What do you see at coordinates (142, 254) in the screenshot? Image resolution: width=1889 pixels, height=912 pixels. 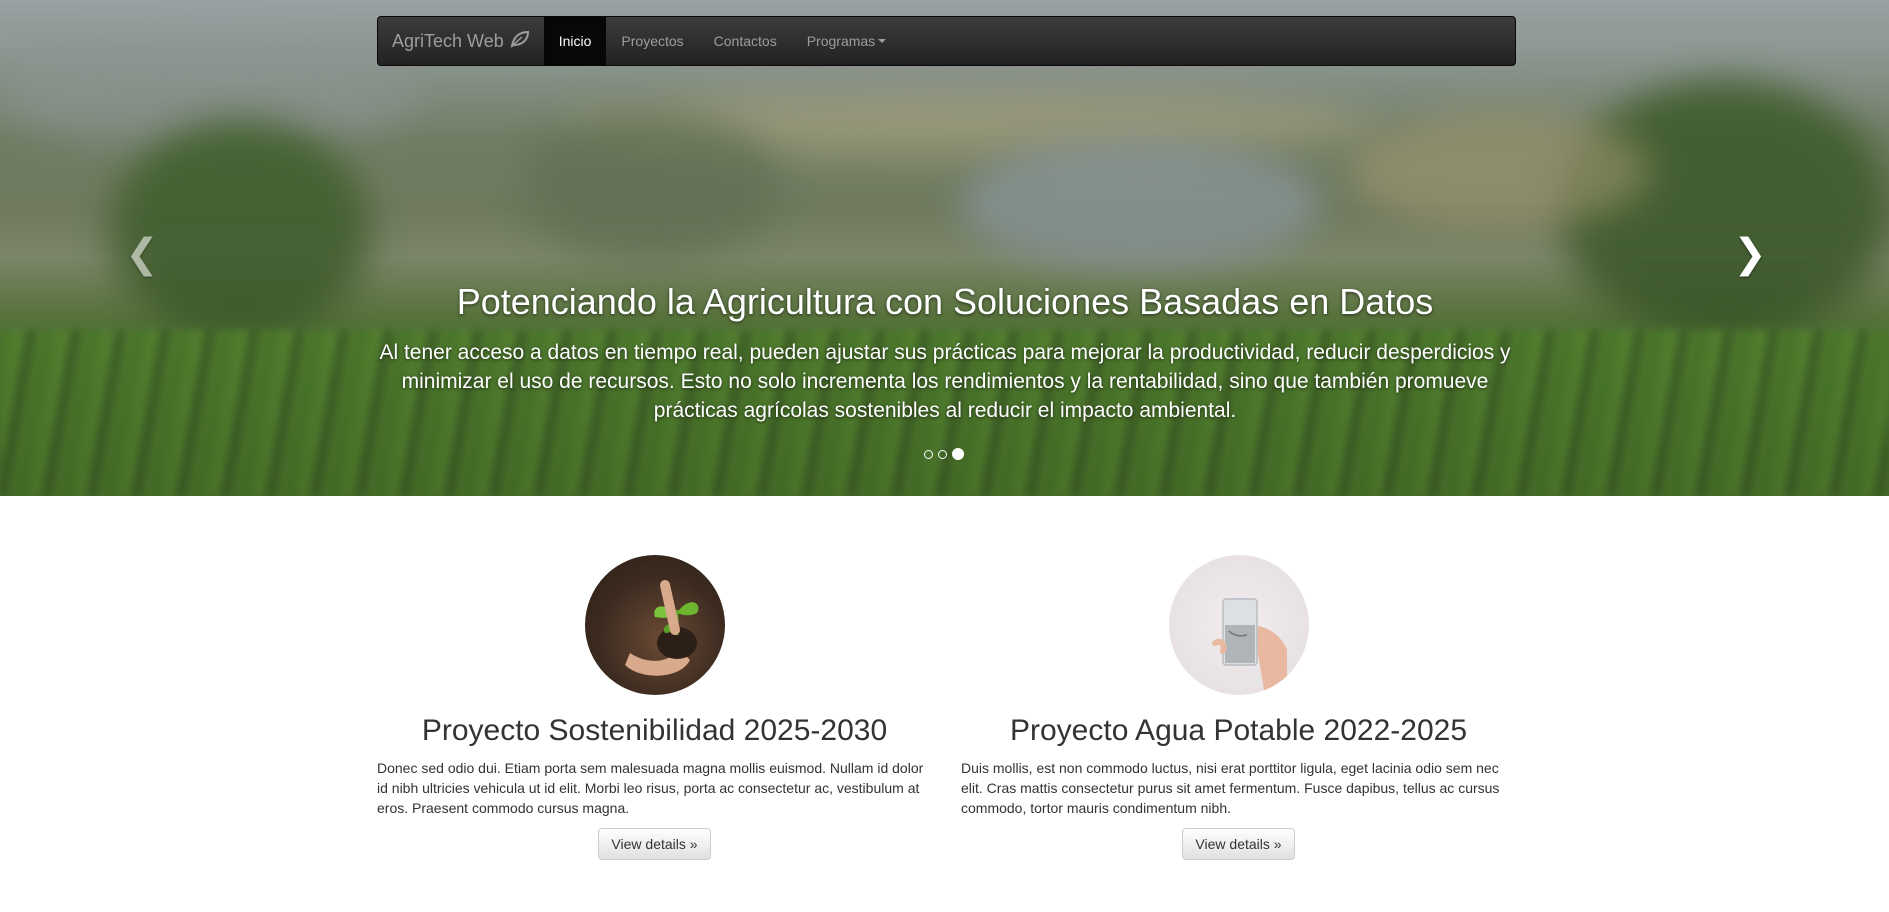 I see `chevron-left-icon: ❮` at bounding box center [142, 254].